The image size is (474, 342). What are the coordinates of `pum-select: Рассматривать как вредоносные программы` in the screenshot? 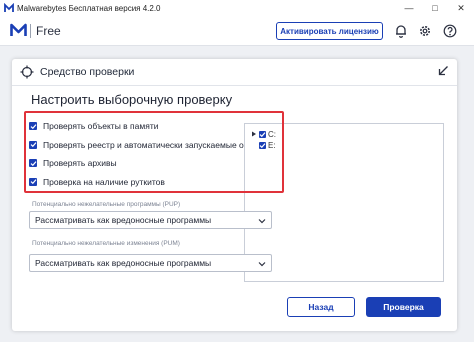 It's located at (150, 263).